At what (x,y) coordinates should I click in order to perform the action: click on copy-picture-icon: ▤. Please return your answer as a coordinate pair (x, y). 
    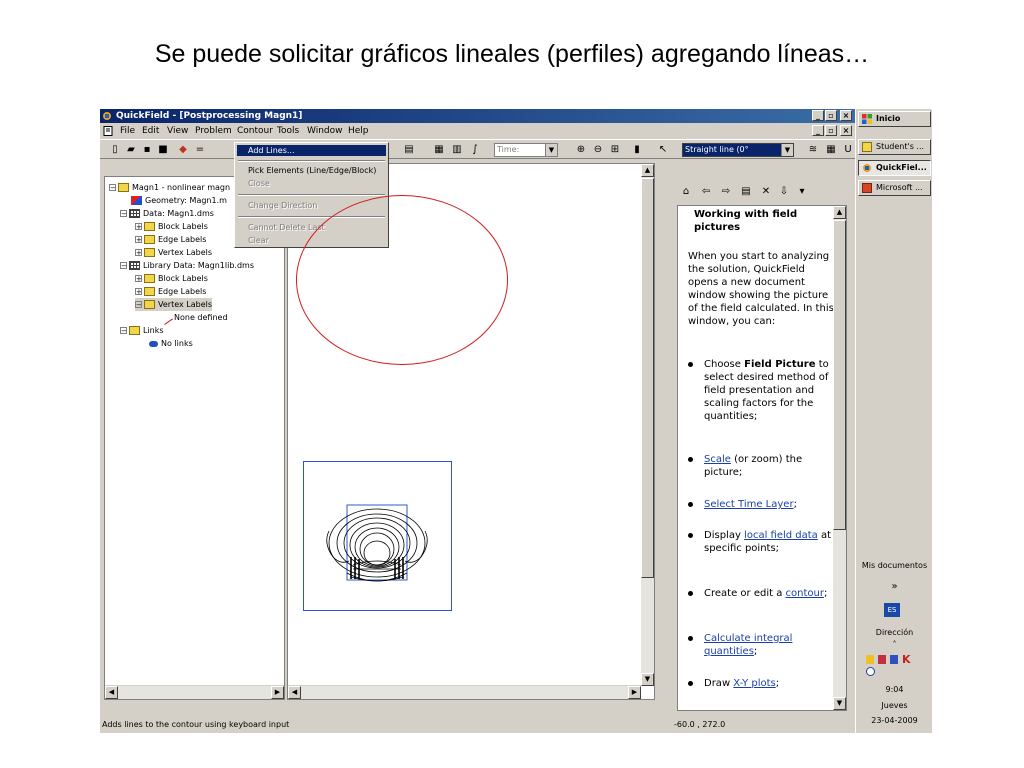
    Looking at the image, I should click on (409, 150).